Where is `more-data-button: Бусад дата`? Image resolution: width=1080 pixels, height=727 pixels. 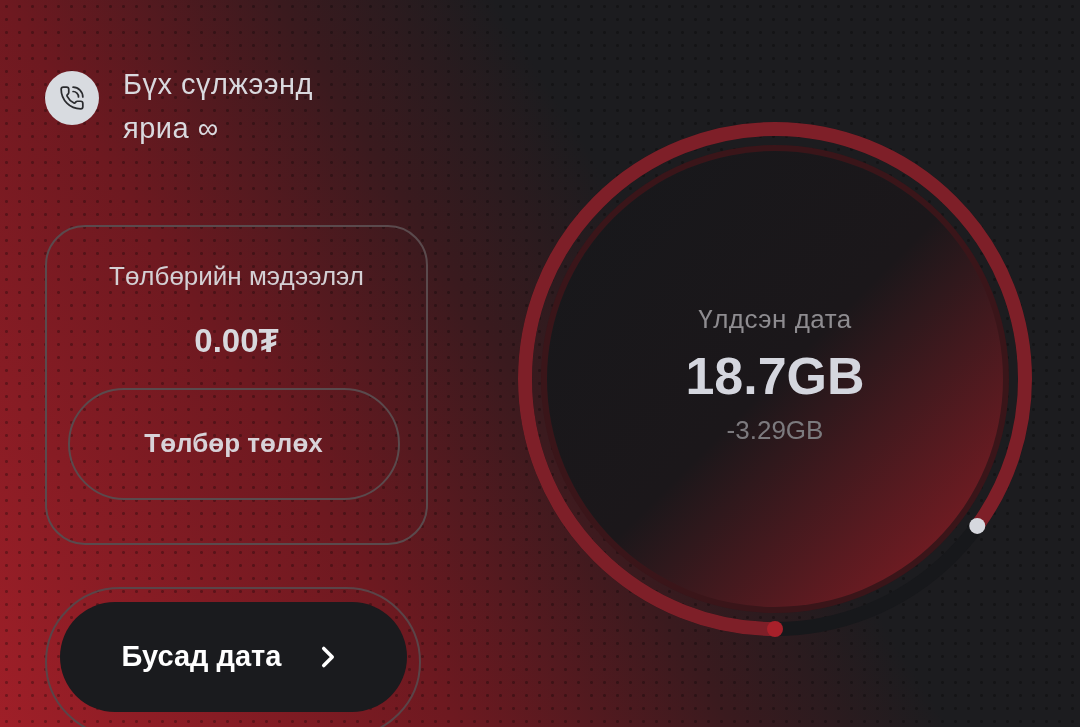
more-data-button: Бусад дата is located at coordinates (233, 657).